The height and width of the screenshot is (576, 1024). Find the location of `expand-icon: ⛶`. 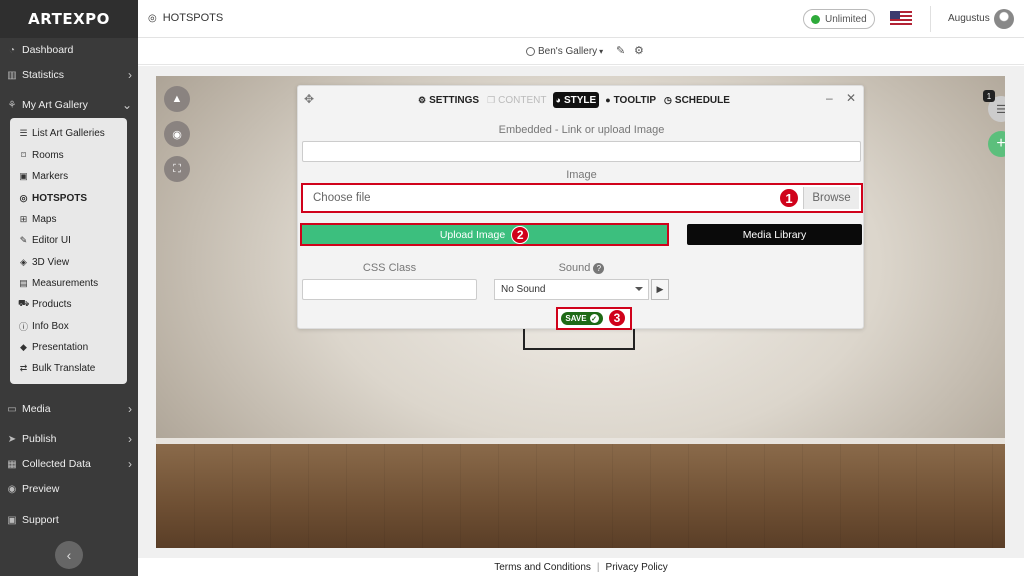

expand-icon: ⛶ is located at coordinates (177, 168).